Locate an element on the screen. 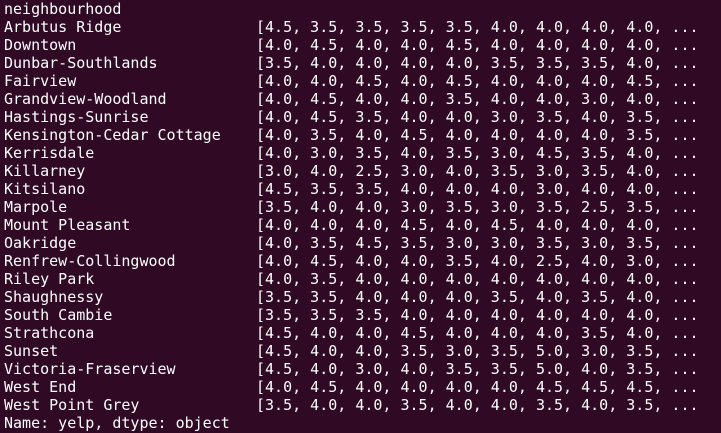  neighbourhood-name: West Point Grey is located at coordinates (72, 405).